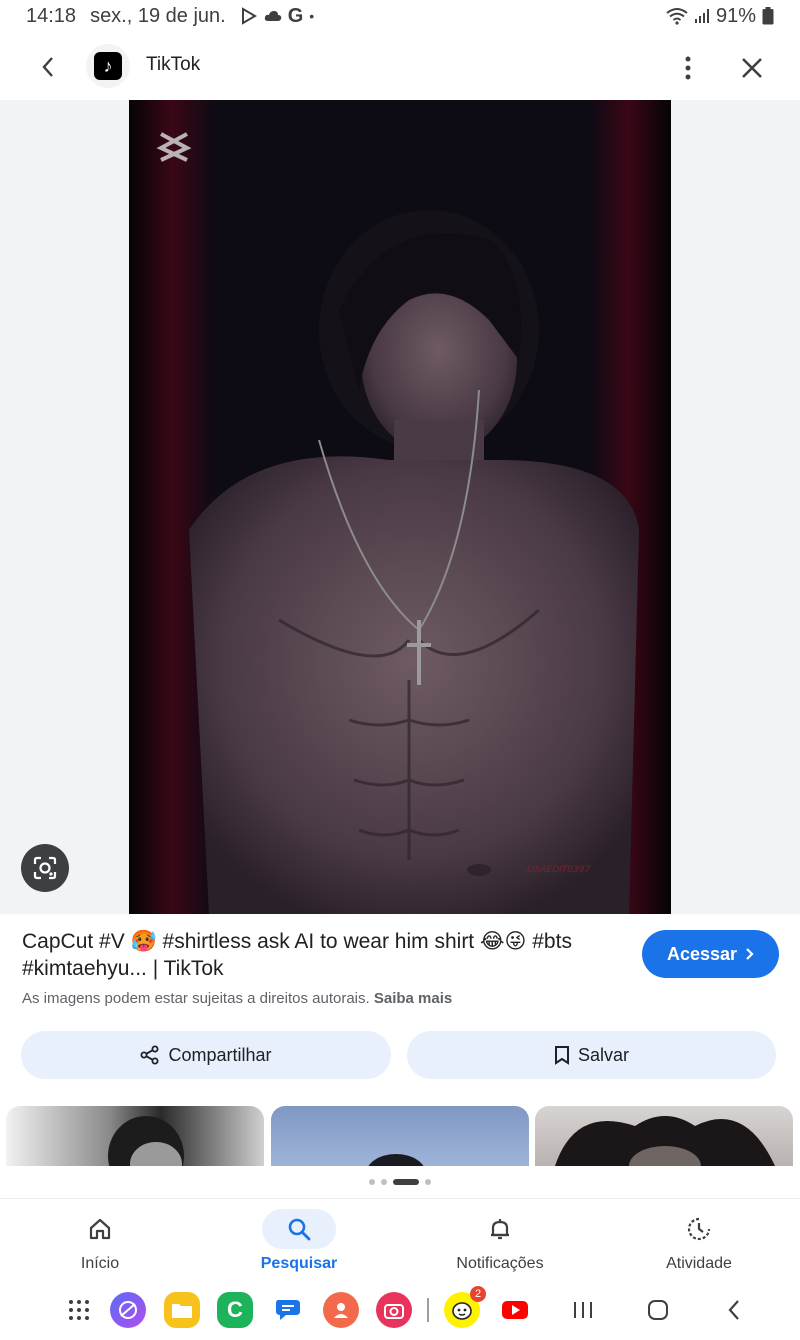 This screenshot has width=800, height=1340. I want to click on save-button: Salvar, so click(591, 1055).